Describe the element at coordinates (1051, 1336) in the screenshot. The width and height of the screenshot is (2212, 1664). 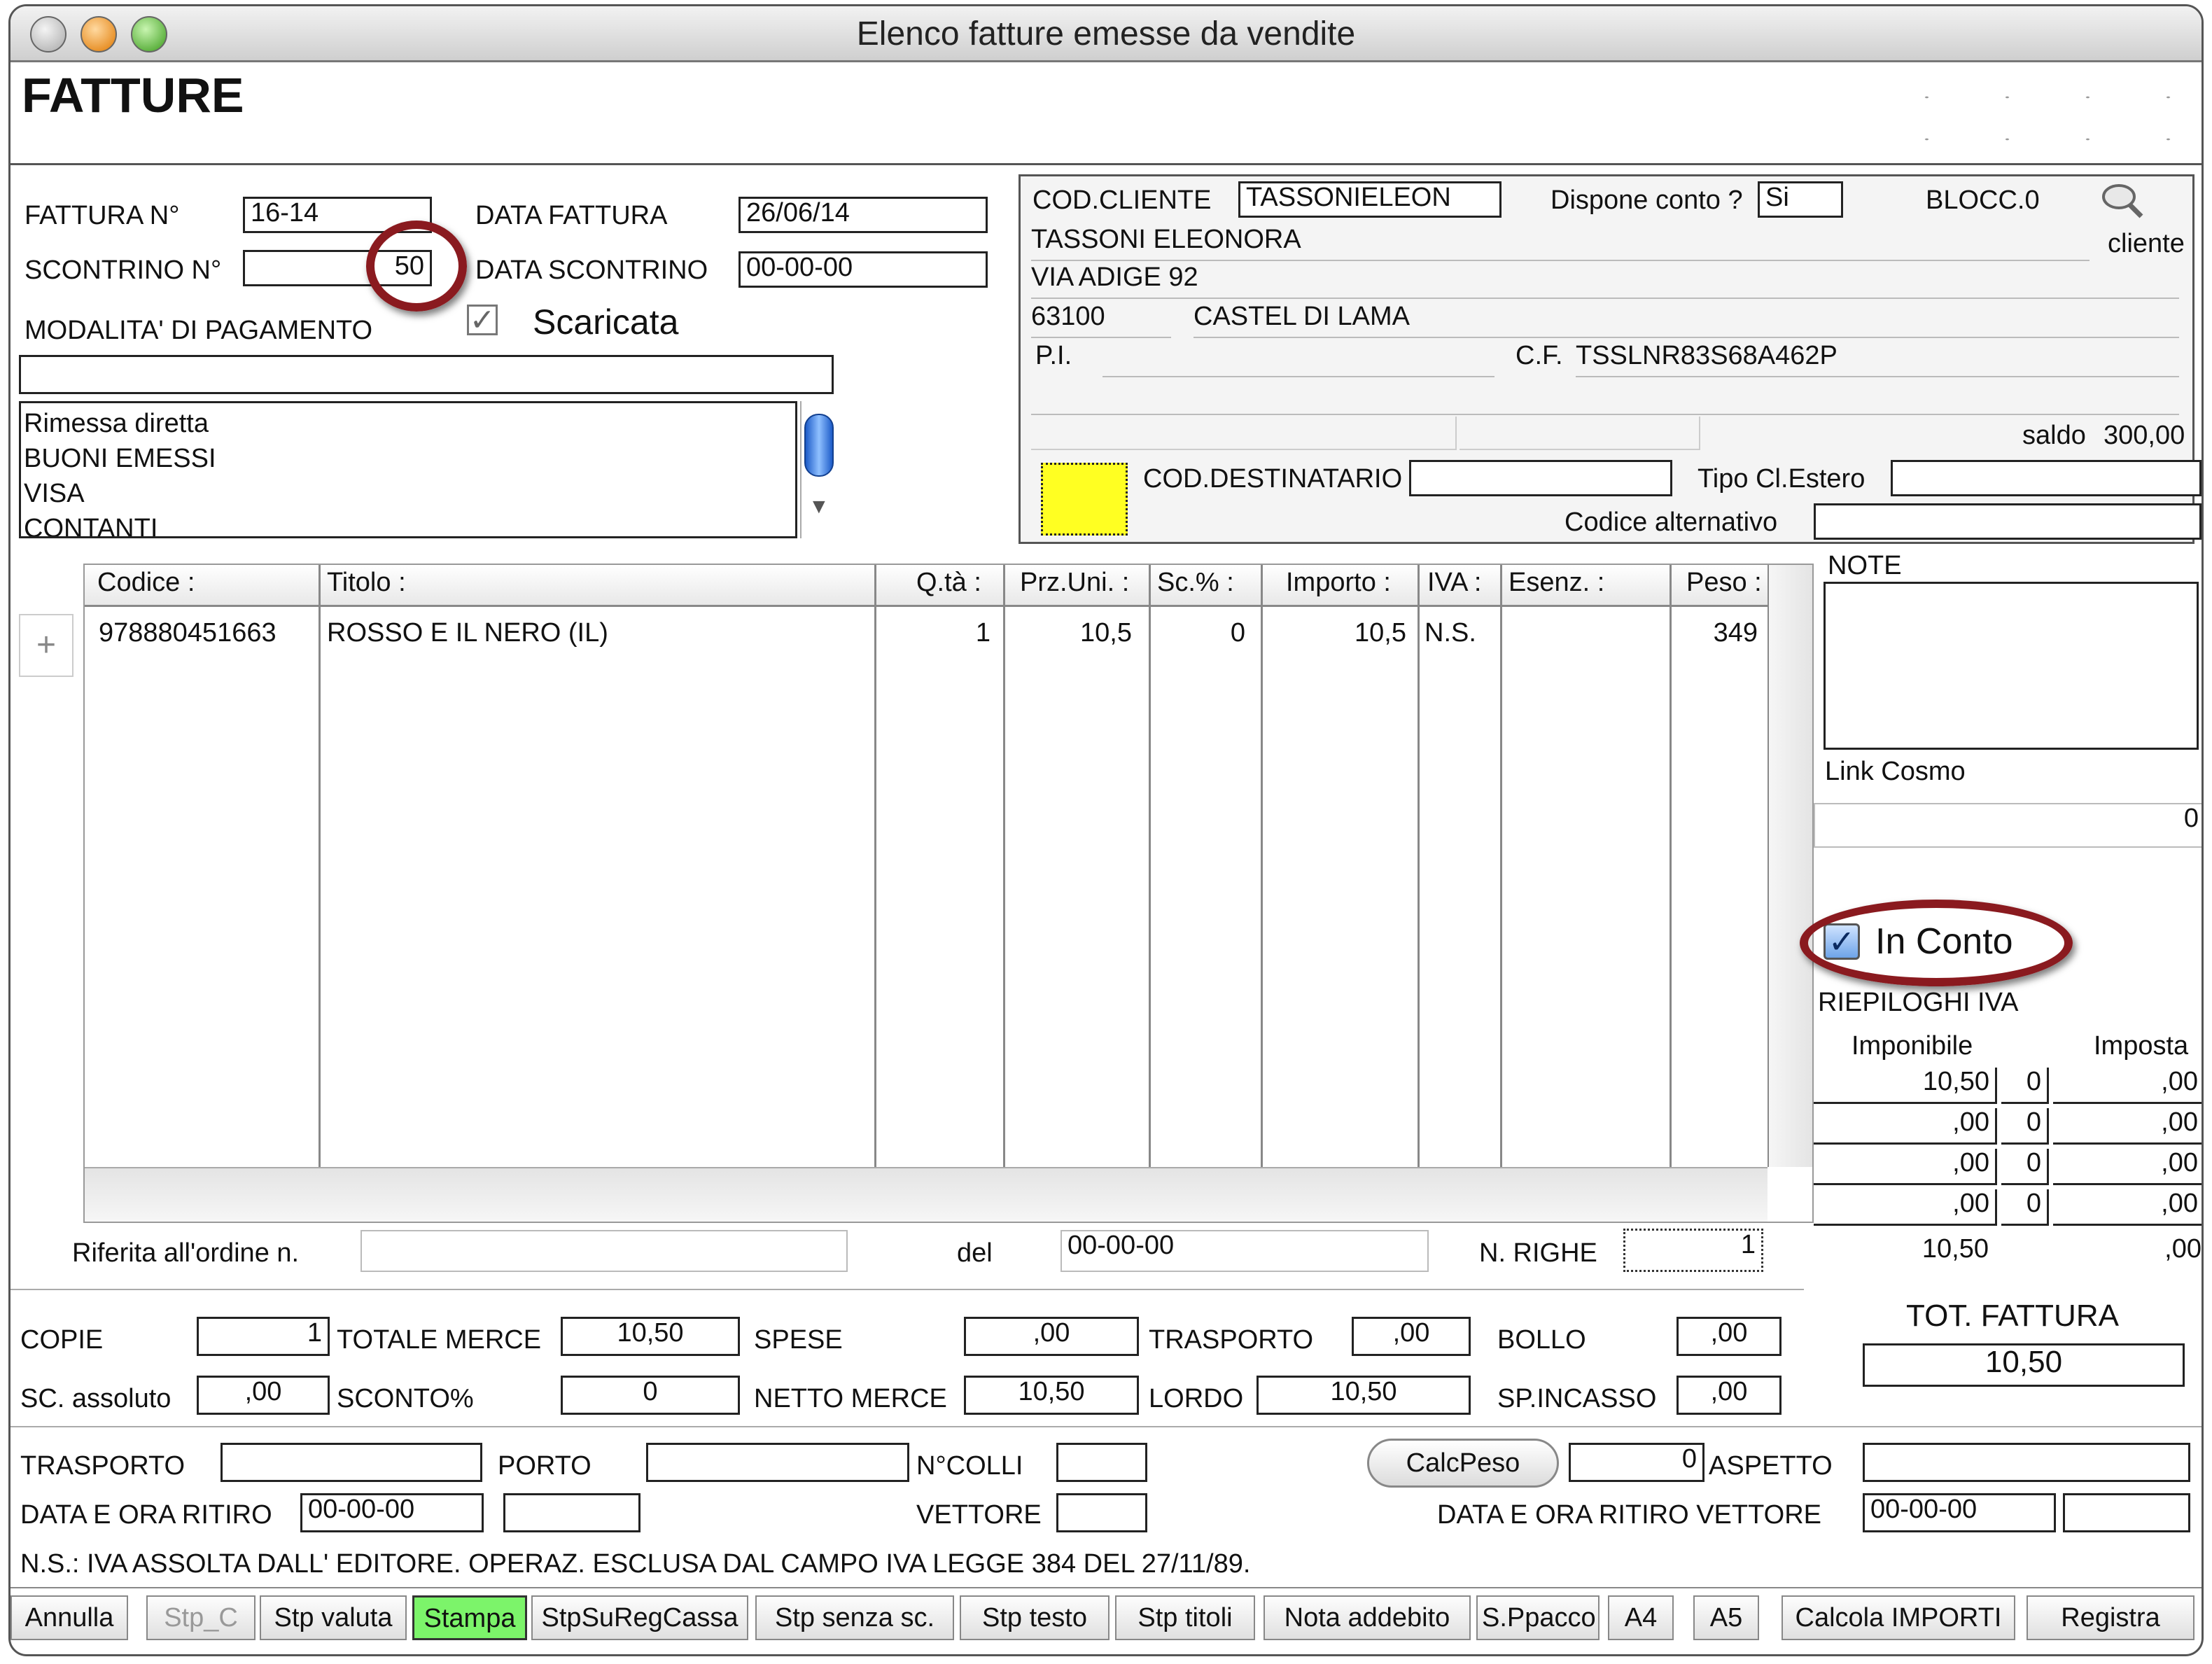
I see `spese-field: ,00` at that location.